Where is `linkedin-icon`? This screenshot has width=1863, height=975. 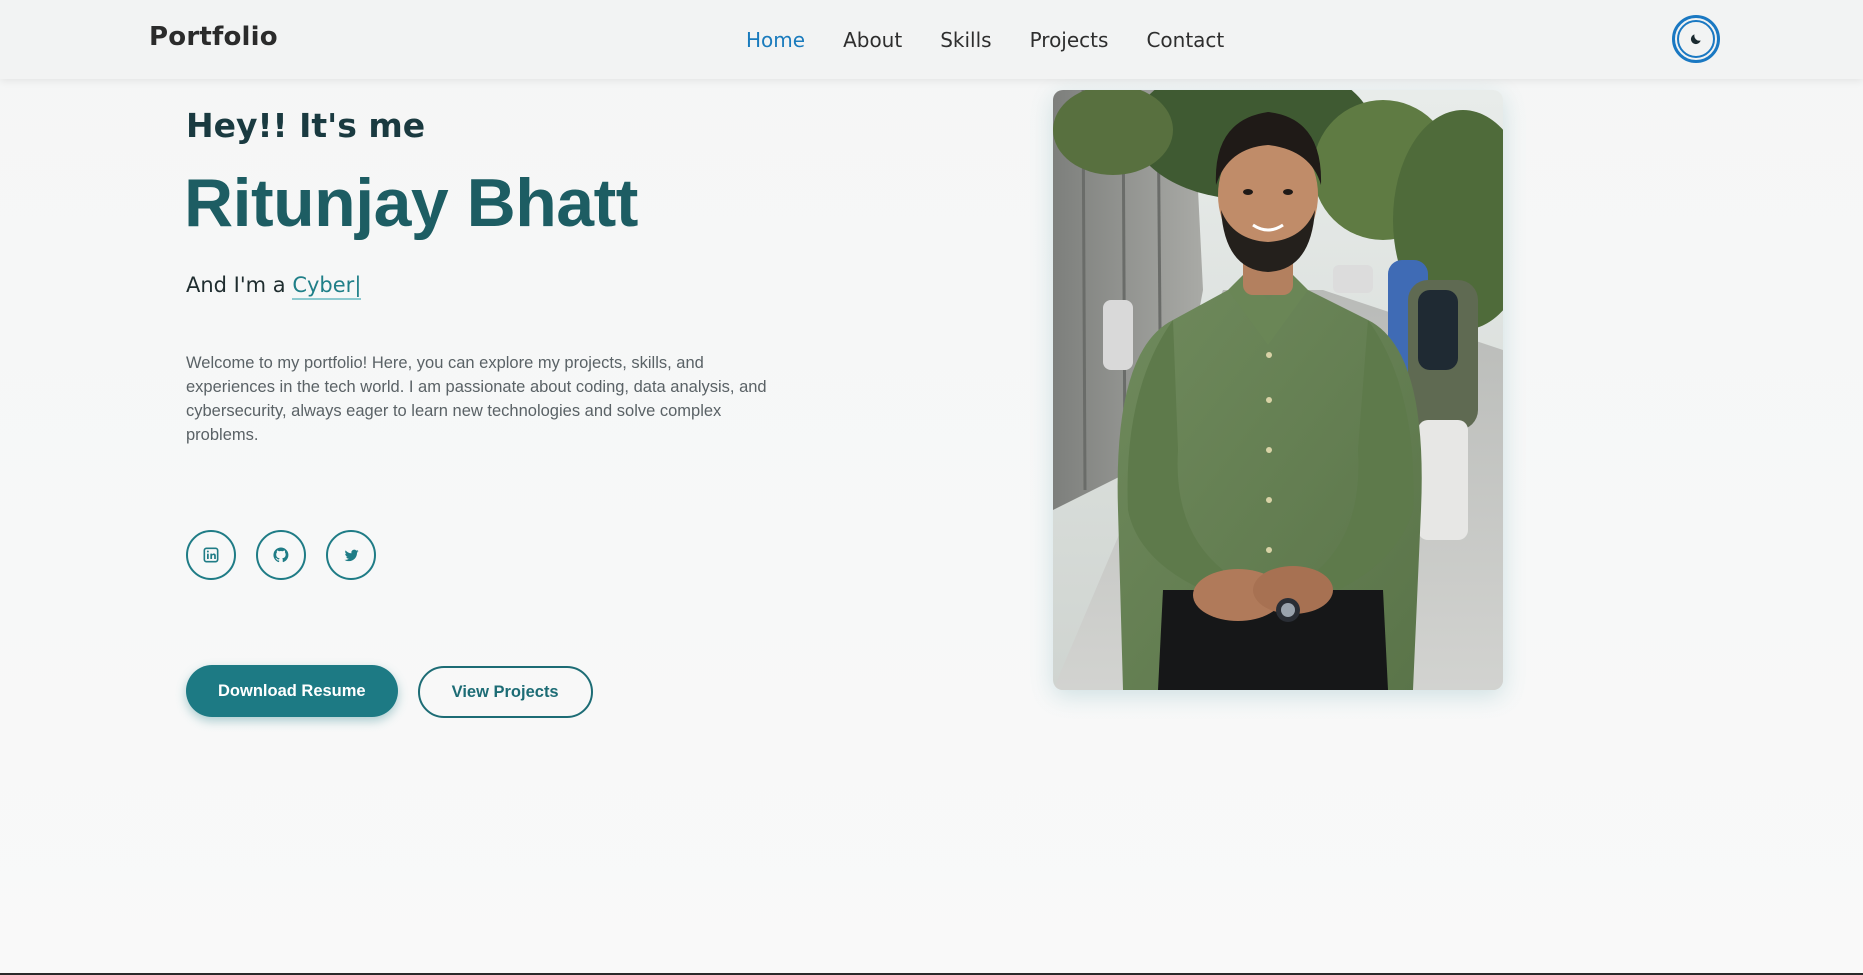
linkedin-icon is located at coordinates (211, 555).